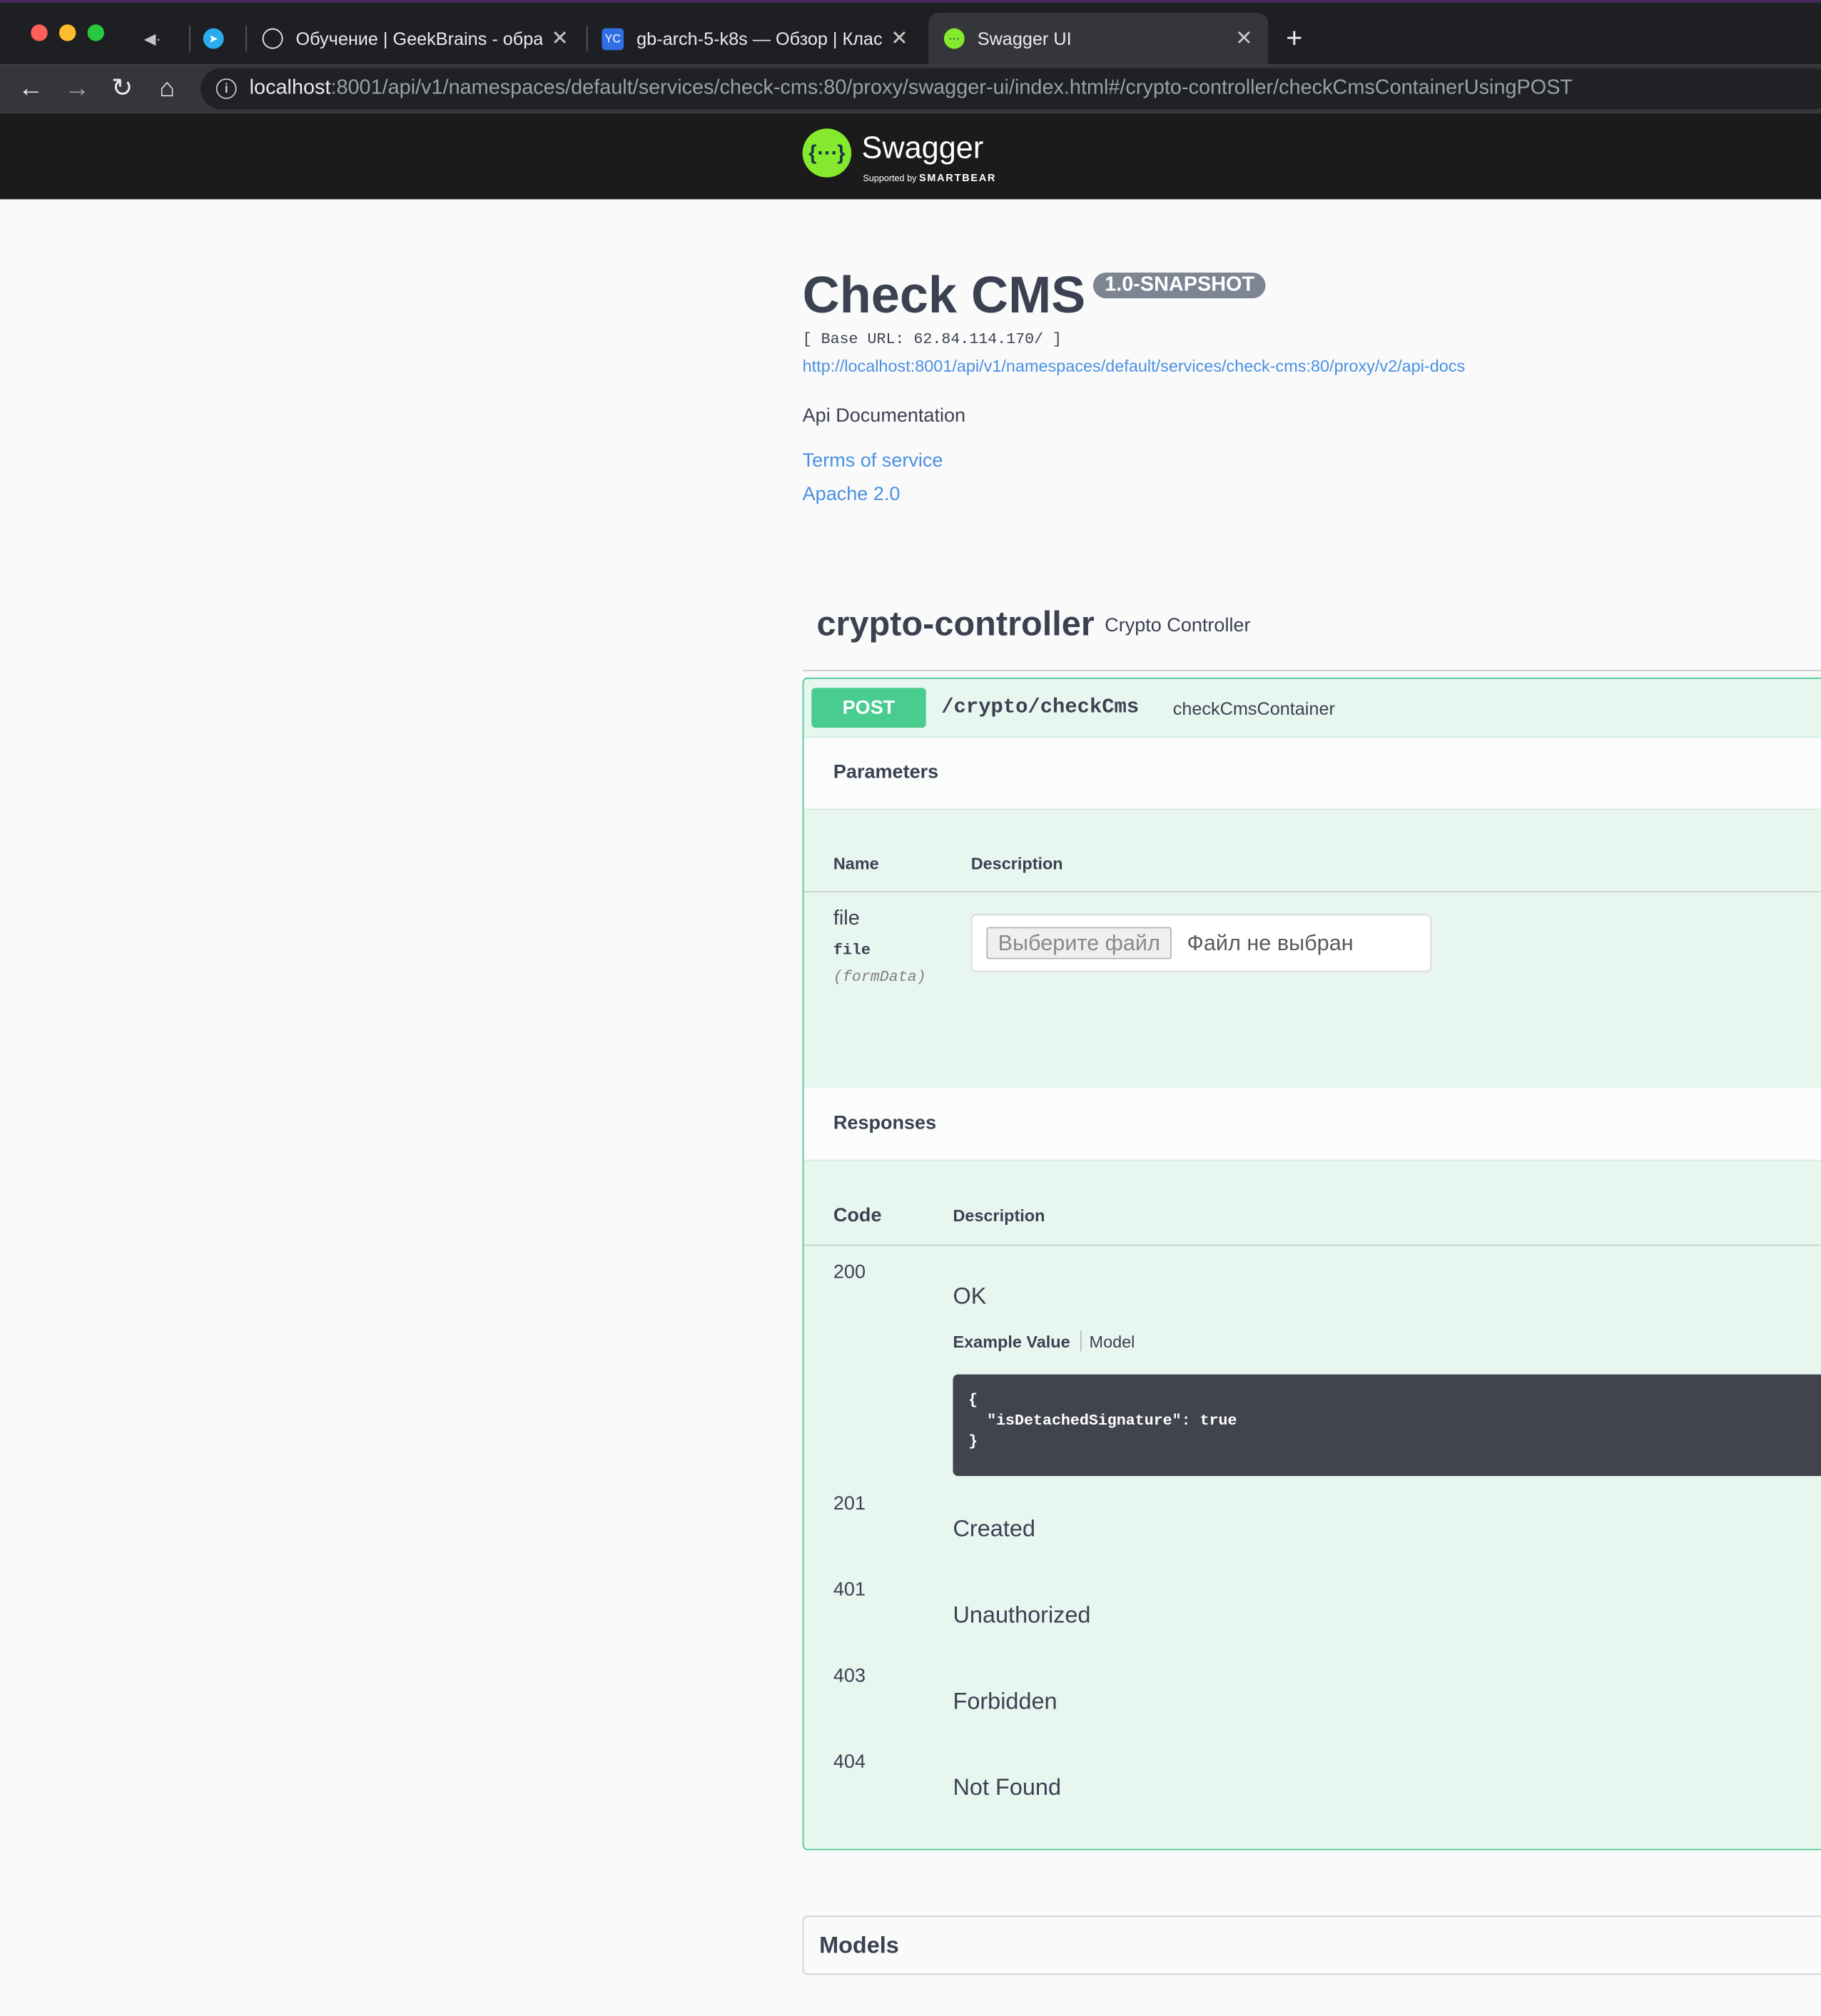 The height and width of the screenshot is (2016, 1821). Describe the element at coordinates (849, 1675) in the screenshot. I see `response-code: 403` at that location.